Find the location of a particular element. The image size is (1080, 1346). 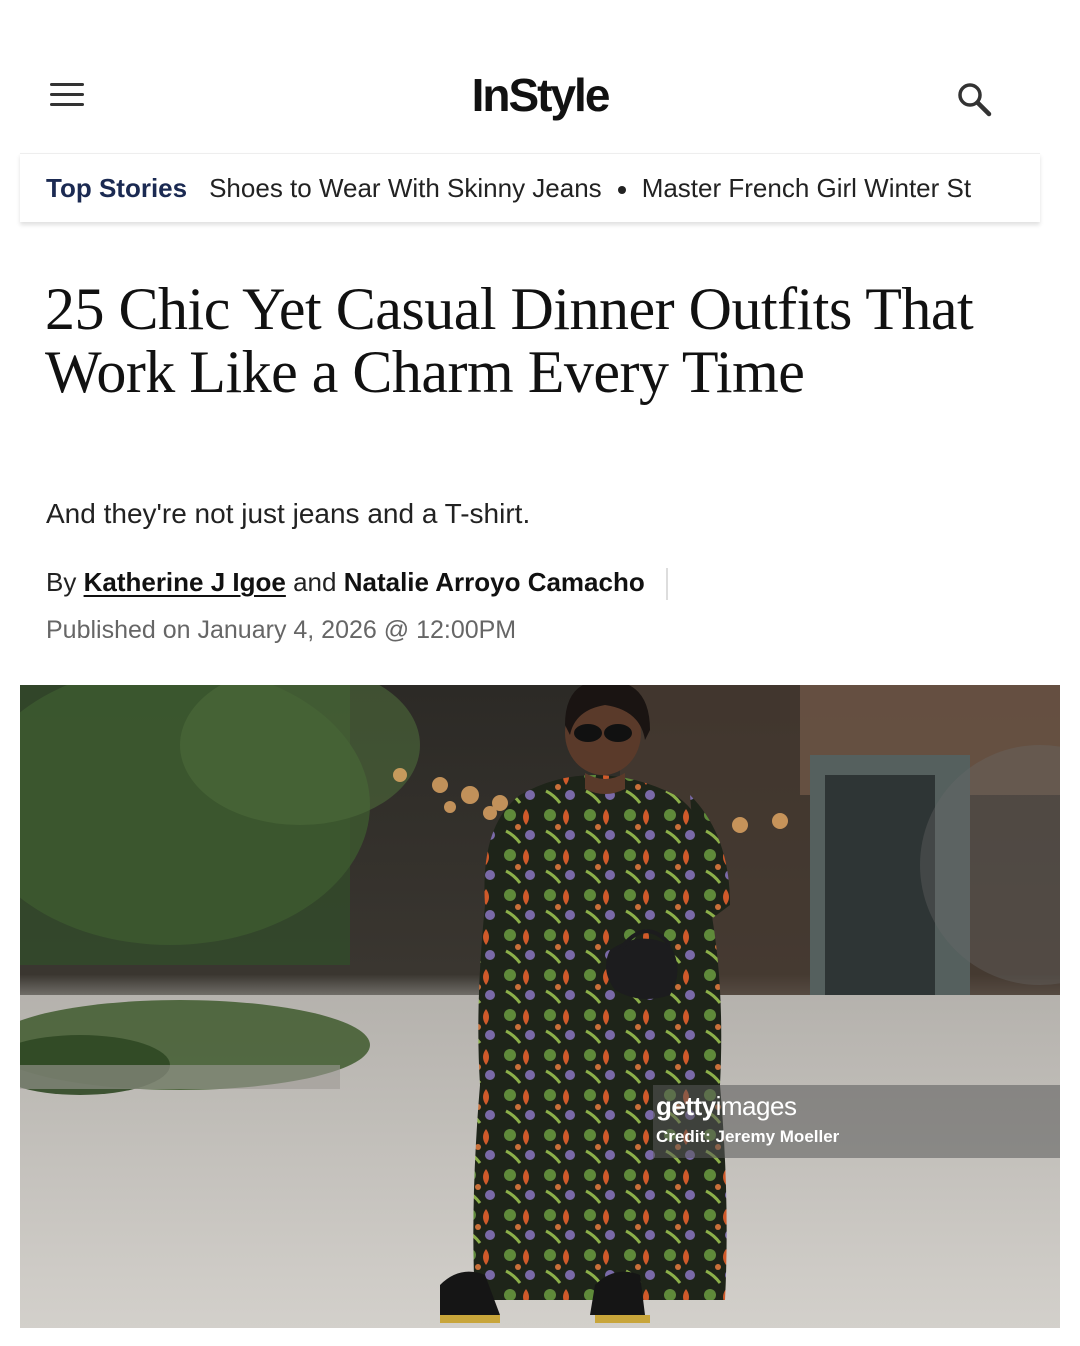

byline-divider is located at coordinates (666, 584).